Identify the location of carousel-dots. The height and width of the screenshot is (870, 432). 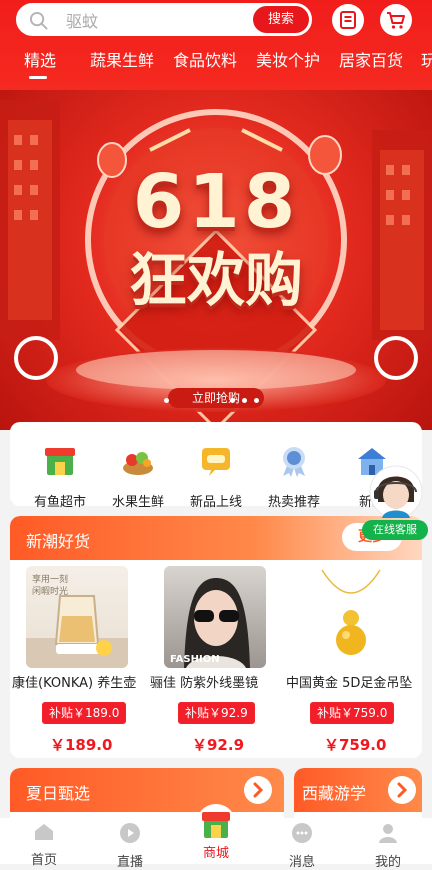
(216, 401).